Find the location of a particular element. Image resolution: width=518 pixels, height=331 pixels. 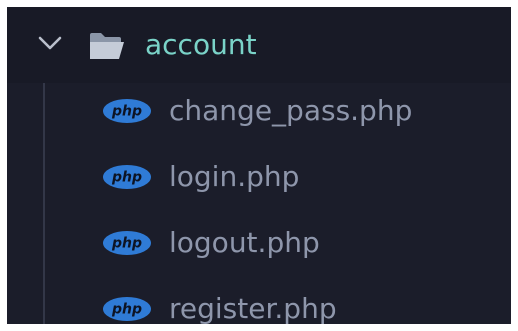

file-label: change_pass.php is located at coordinates (291, 110).